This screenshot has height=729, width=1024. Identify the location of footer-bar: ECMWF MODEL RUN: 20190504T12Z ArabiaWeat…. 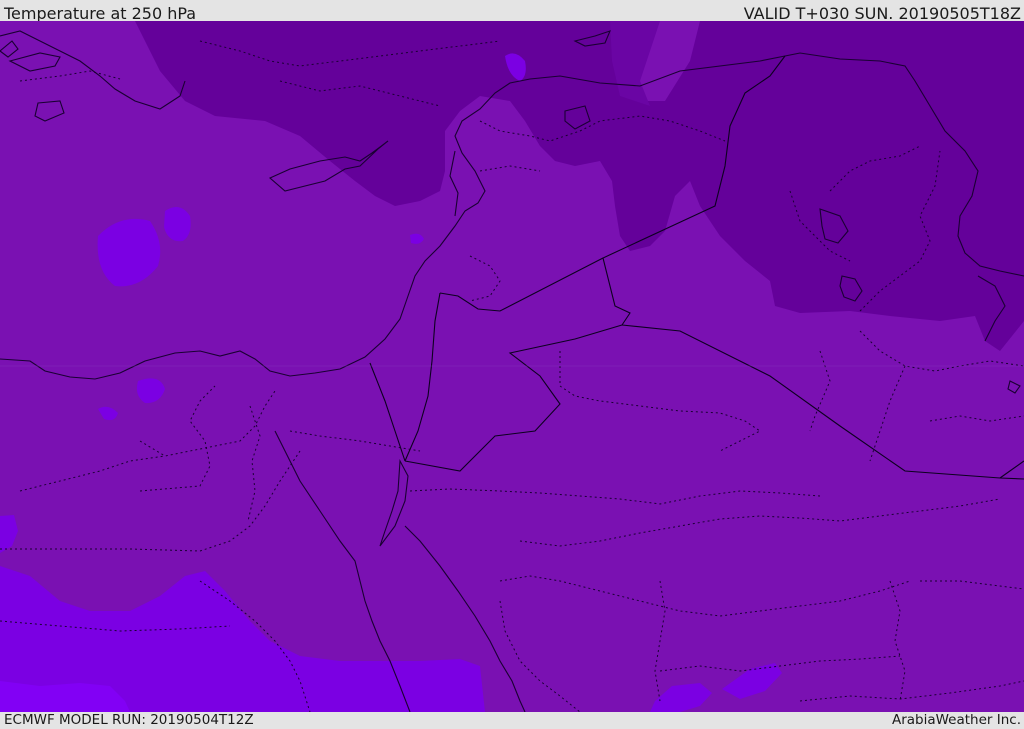
(512, 720).